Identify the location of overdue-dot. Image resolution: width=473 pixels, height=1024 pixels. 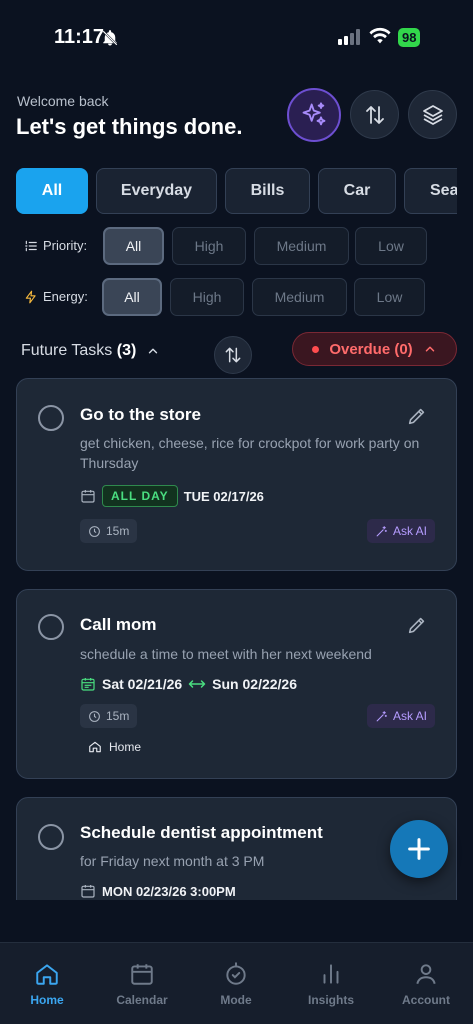
(316, 349).